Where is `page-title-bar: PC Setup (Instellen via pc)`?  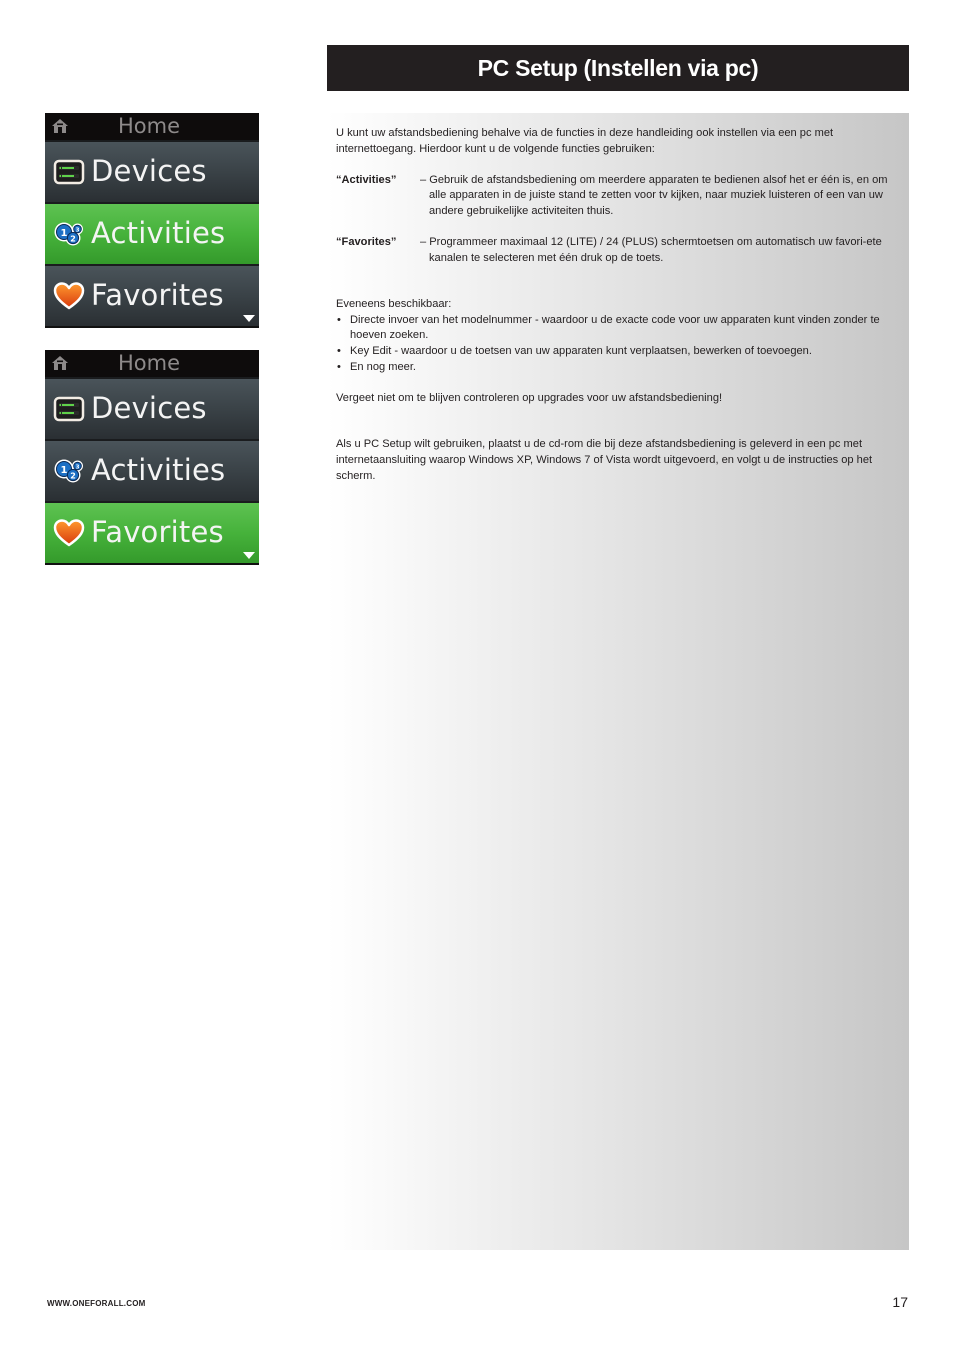
page-title-bar: PC Setup (Instellen via pc) is located at coordinates (618, 68).